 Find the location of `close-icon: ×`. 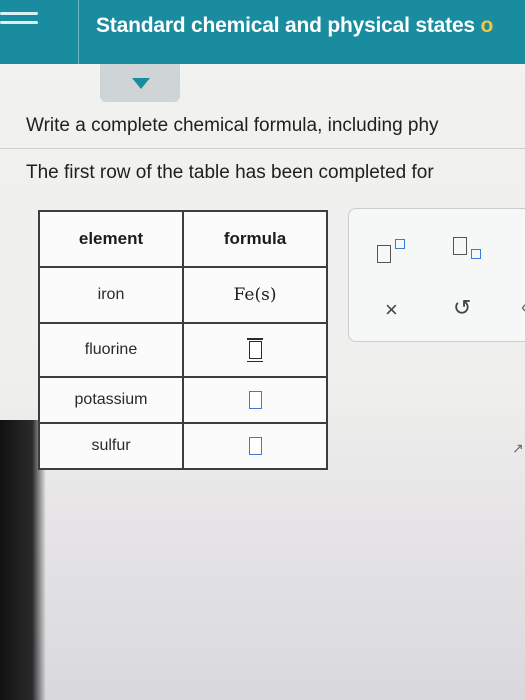

close-icon: × is located at coordinates (391, 310).